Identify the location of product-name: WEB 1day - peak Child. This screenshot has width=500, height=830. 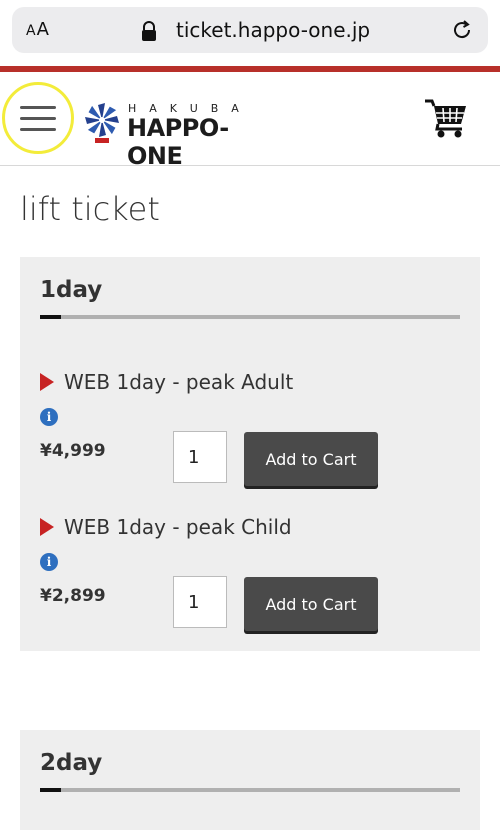
(166, 527).